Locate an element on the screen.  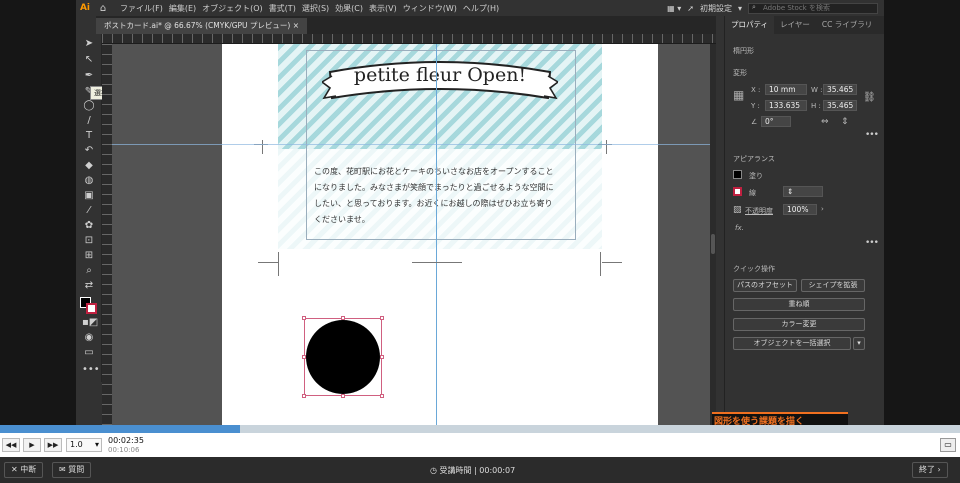
arrange-button: 重ね順 is located at coordinates (799, 304).